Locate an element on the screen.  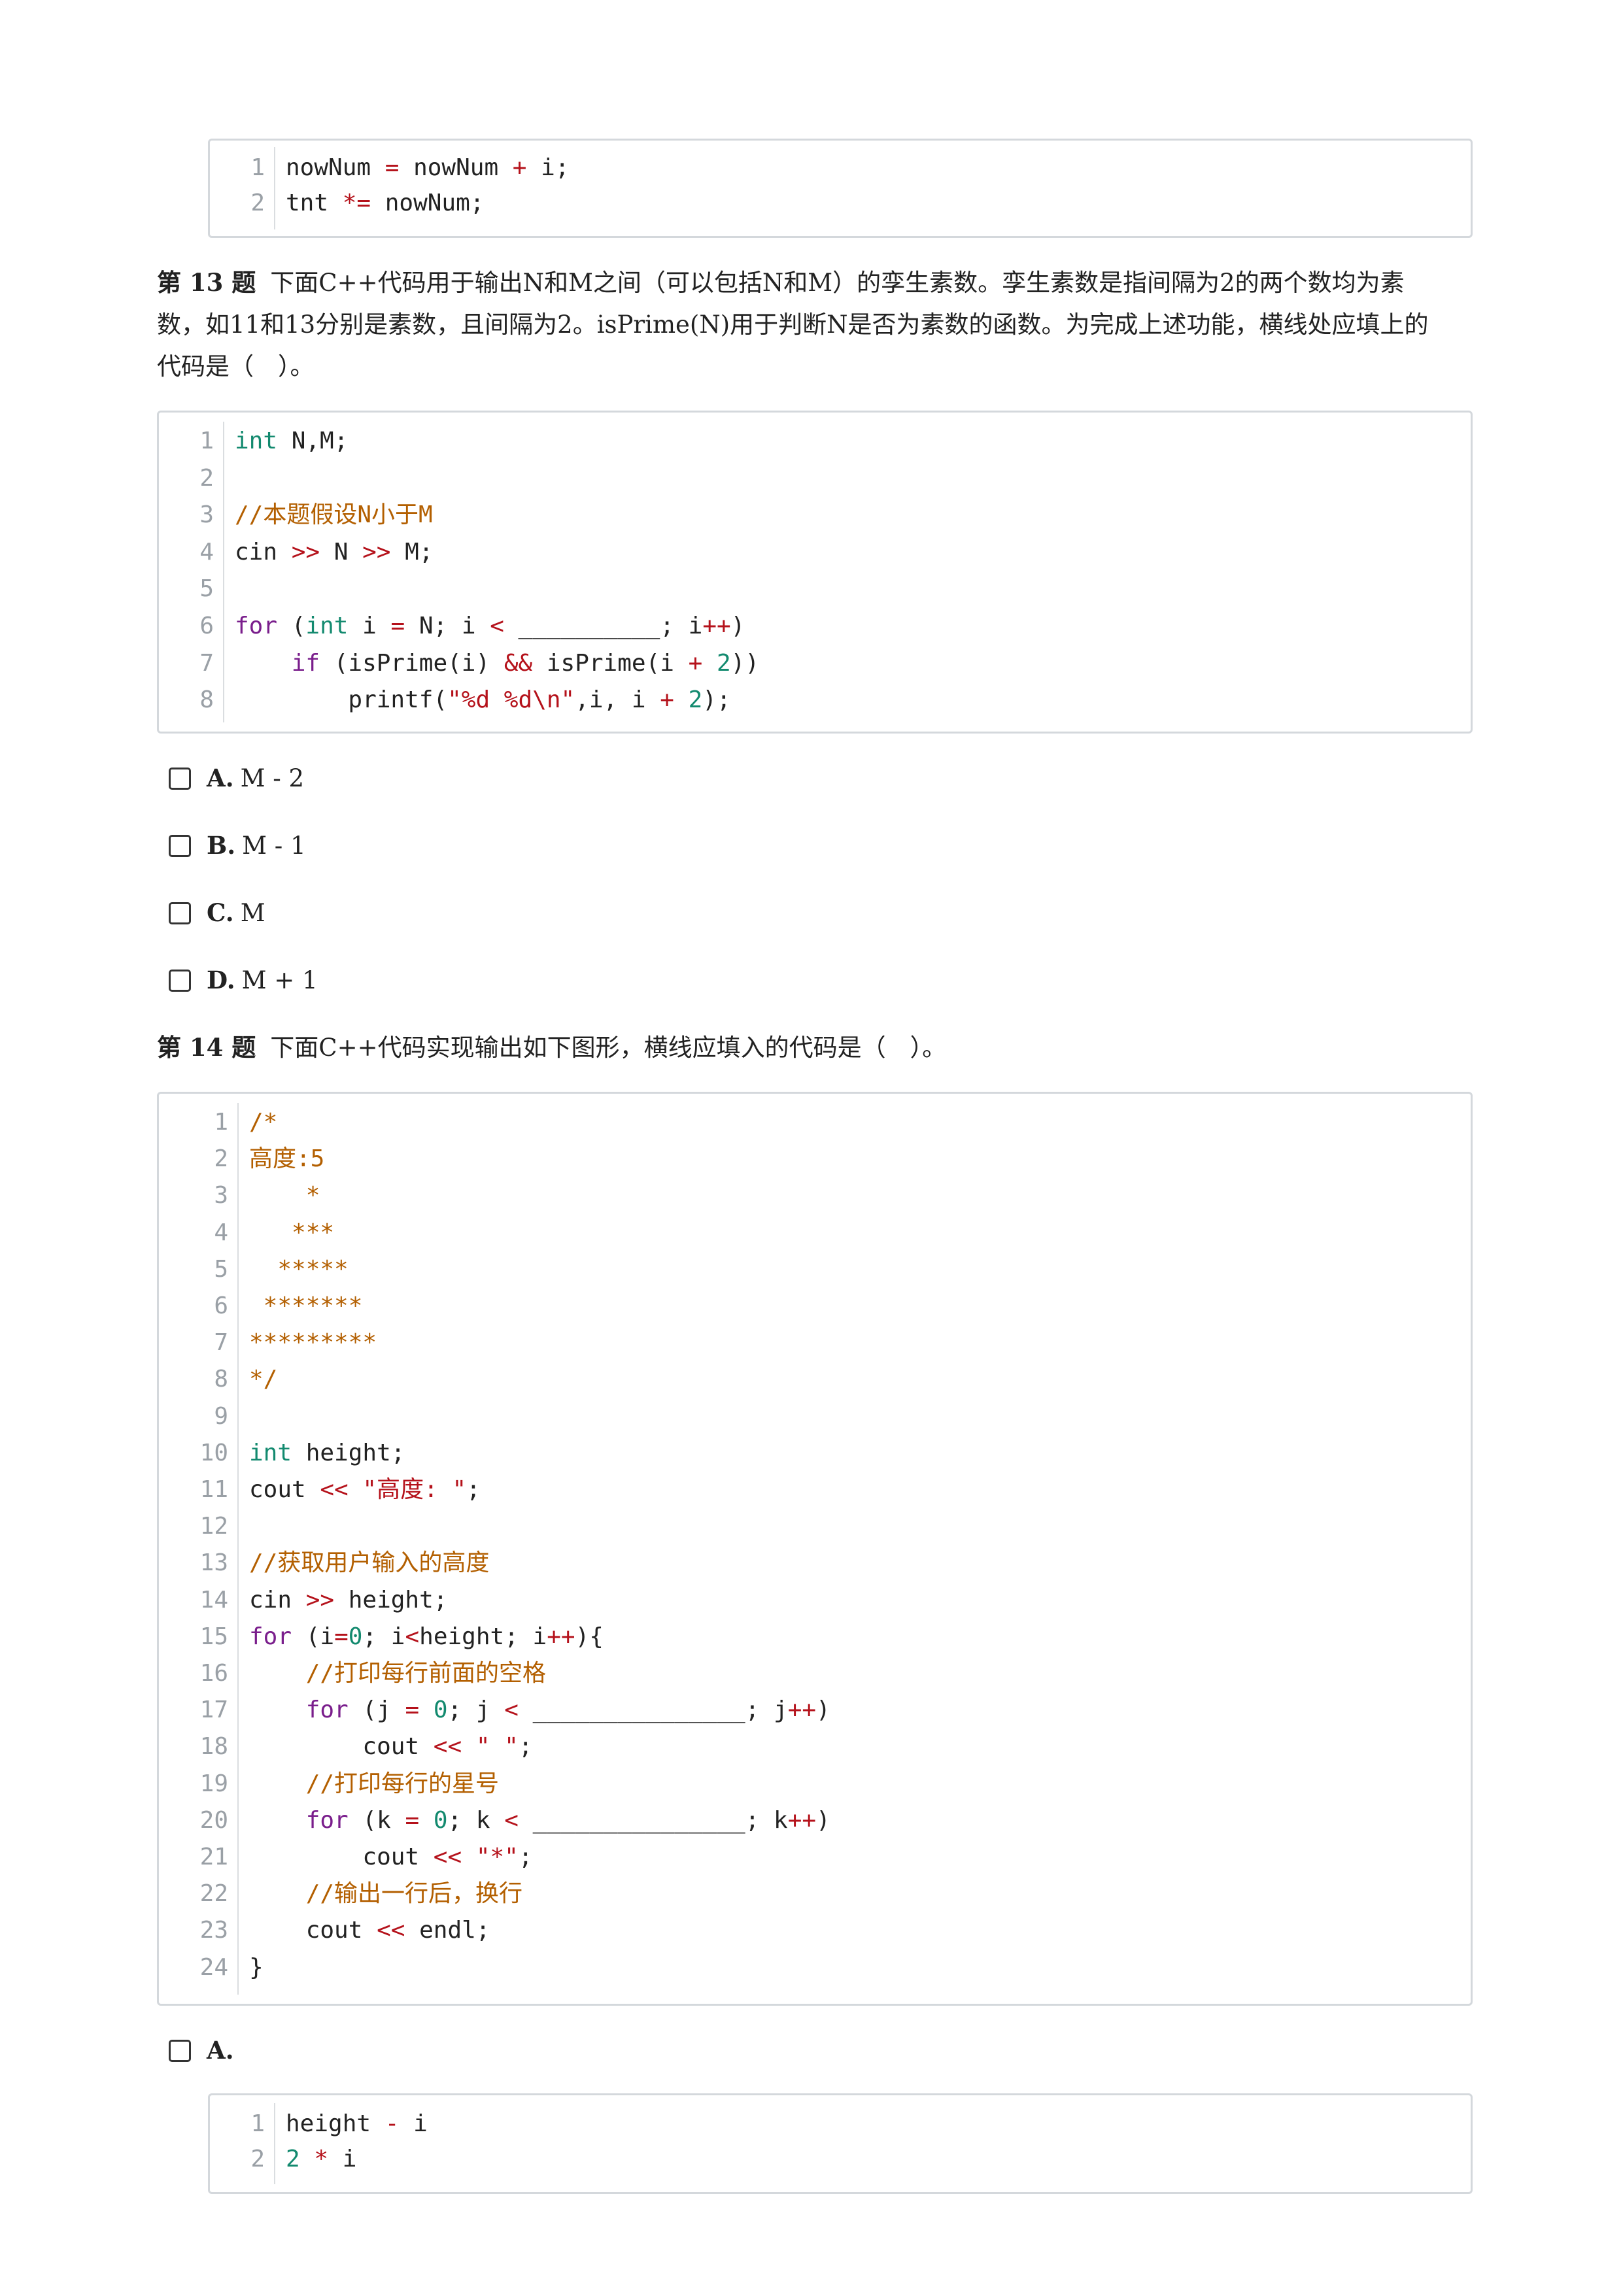
question-14: 第 14 题下面C++代码实现输出如下图形，横线应填入的代码是（ ）。 is located at coordinates (815, 1048).